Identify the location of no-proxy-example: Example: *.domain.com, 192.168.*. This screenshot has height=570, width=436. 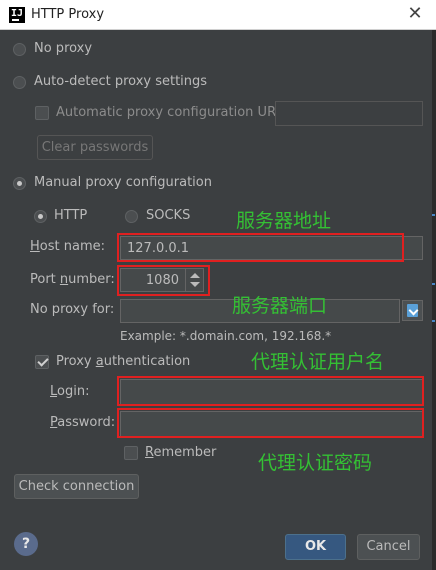
(226, 336).